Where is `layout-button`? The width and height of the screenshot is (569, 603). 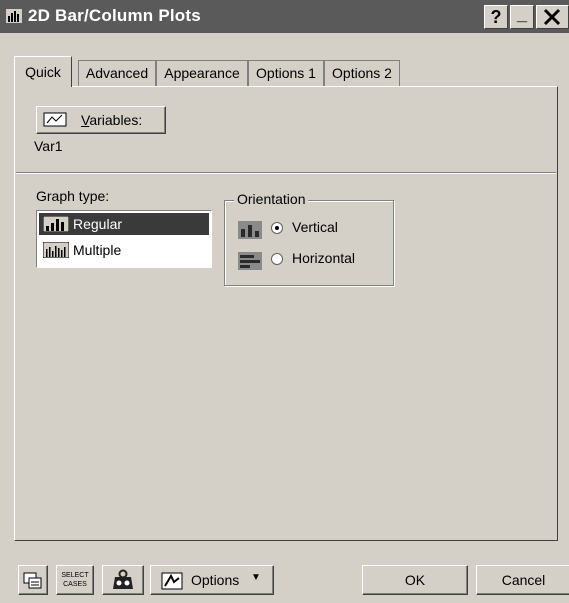
layout-button is located at coordinates (33, 580).